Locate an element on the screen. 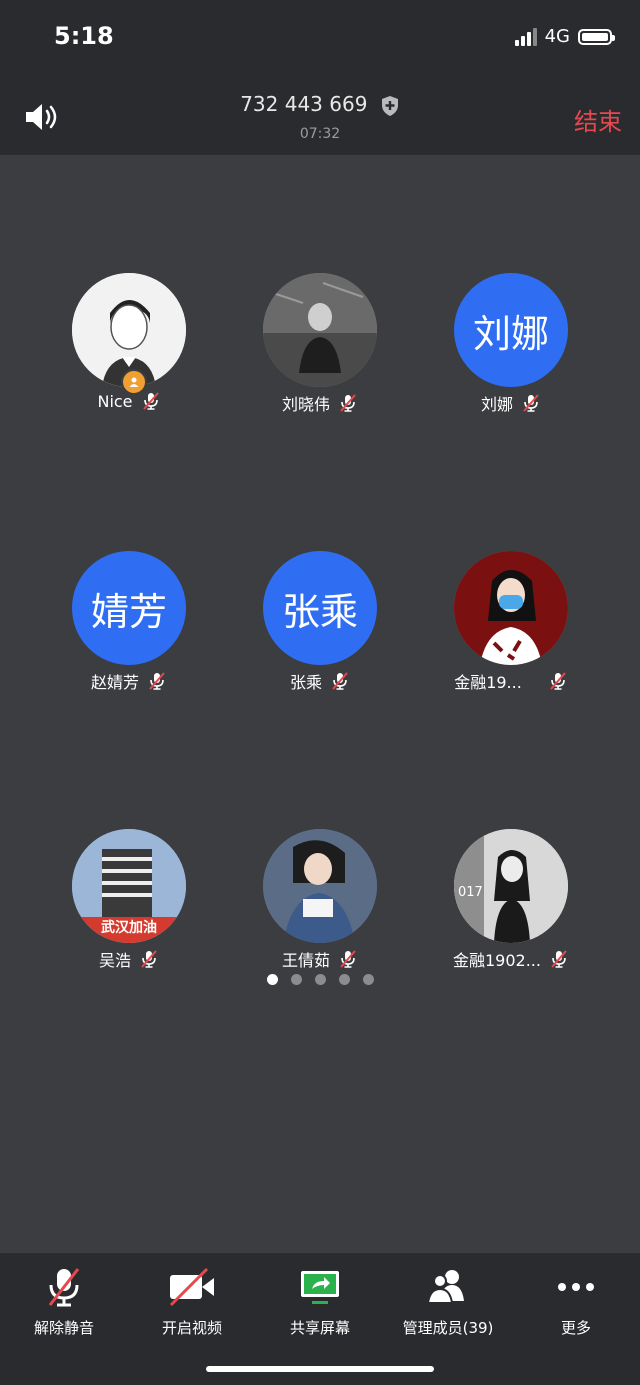  call-timer: 07:32 is located at coordinates (320, 134).